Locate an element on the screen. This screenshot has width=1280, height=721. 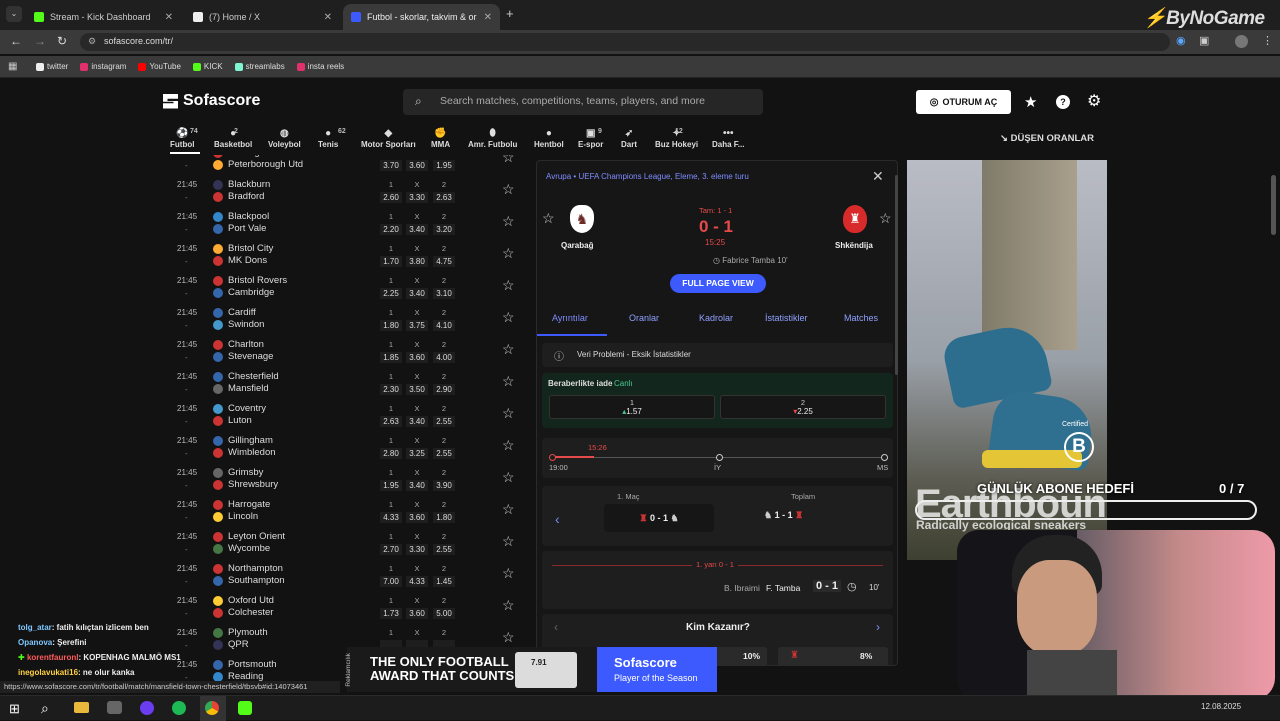
settings-gear-icon: ⚙ is located at coordinates (1094, 101).